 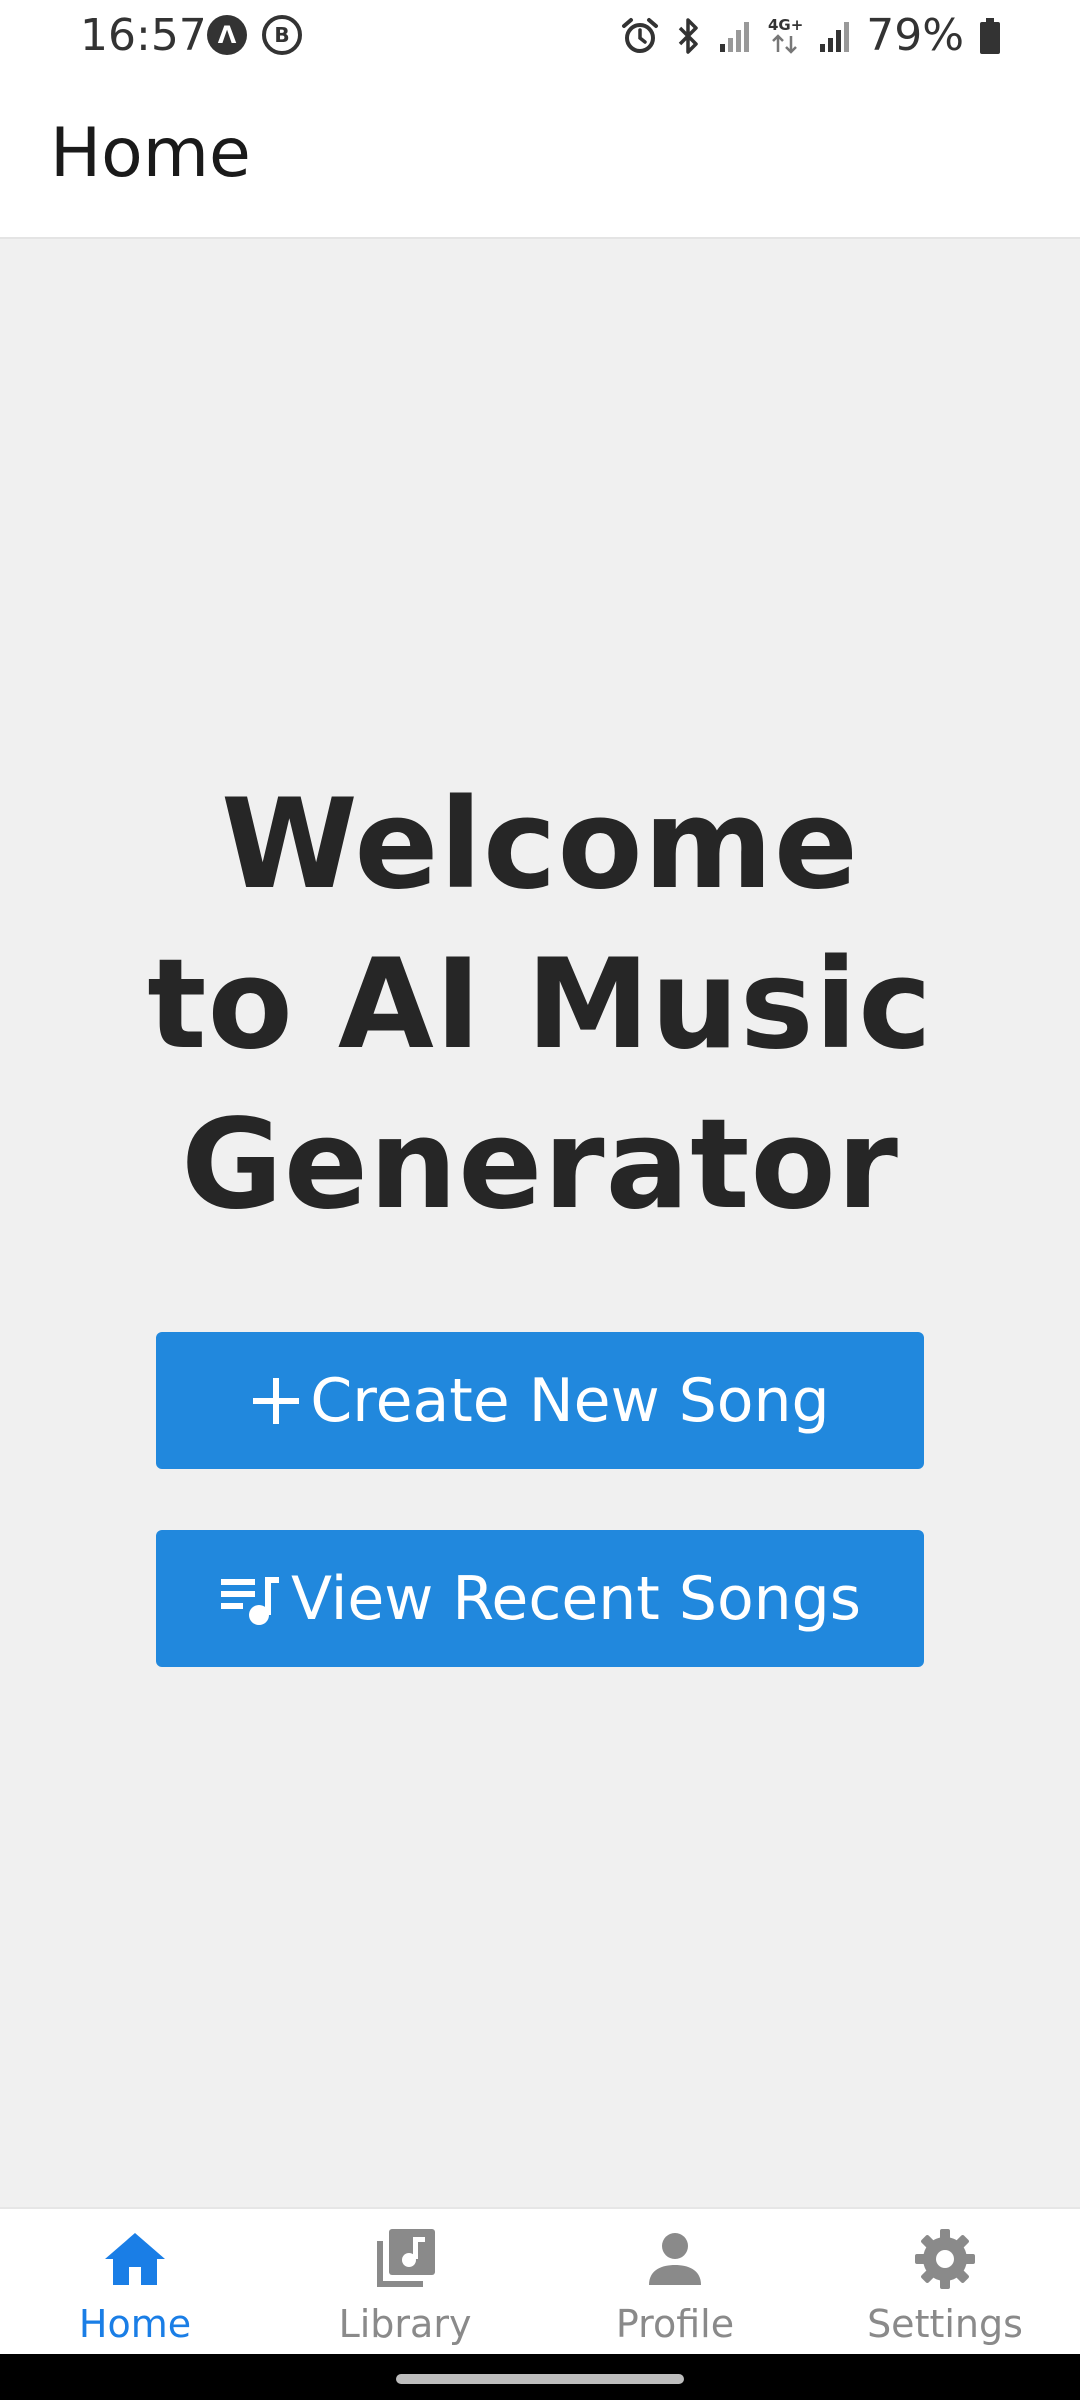 I want to click on bottom-navigation: Home Library Profile Settings, so click(x=540, y=2280).